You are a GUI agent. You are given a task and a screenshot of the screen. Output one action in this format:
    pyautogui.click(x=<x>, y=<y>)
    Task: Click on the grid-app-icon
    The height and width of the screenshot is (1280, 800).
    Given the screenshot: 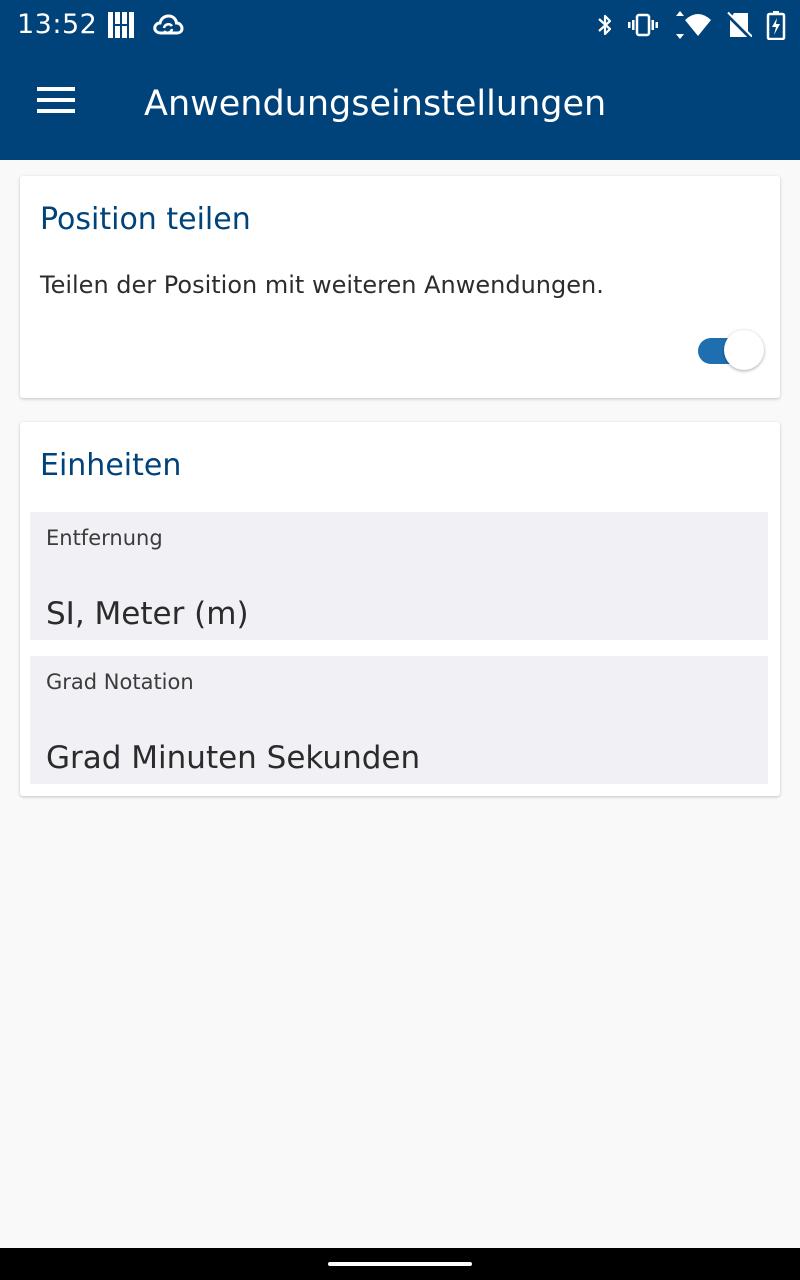 What is the action you would take?
    pyautogui.click(x=122, y=25)
    